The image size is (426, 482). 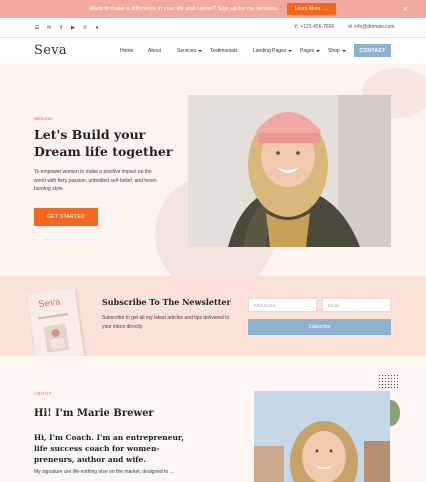 I want to click on get-started-button: GET STARTED, so click(x=66, y=217).